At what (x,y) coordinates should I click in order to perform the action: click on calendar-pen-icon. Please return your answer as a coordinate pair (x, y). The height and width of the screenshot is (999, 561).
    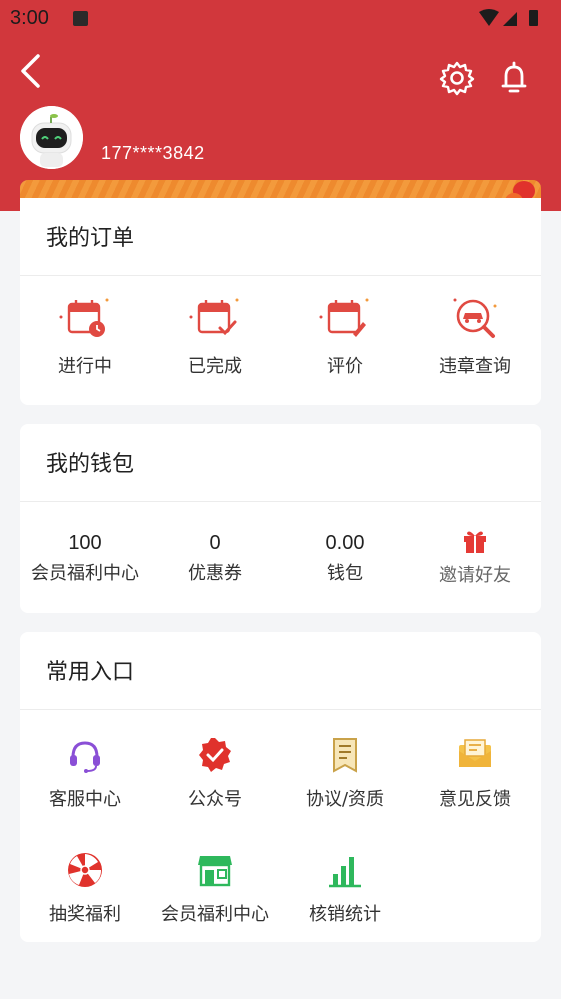
    Looking at the image, I should click on (344, 317).